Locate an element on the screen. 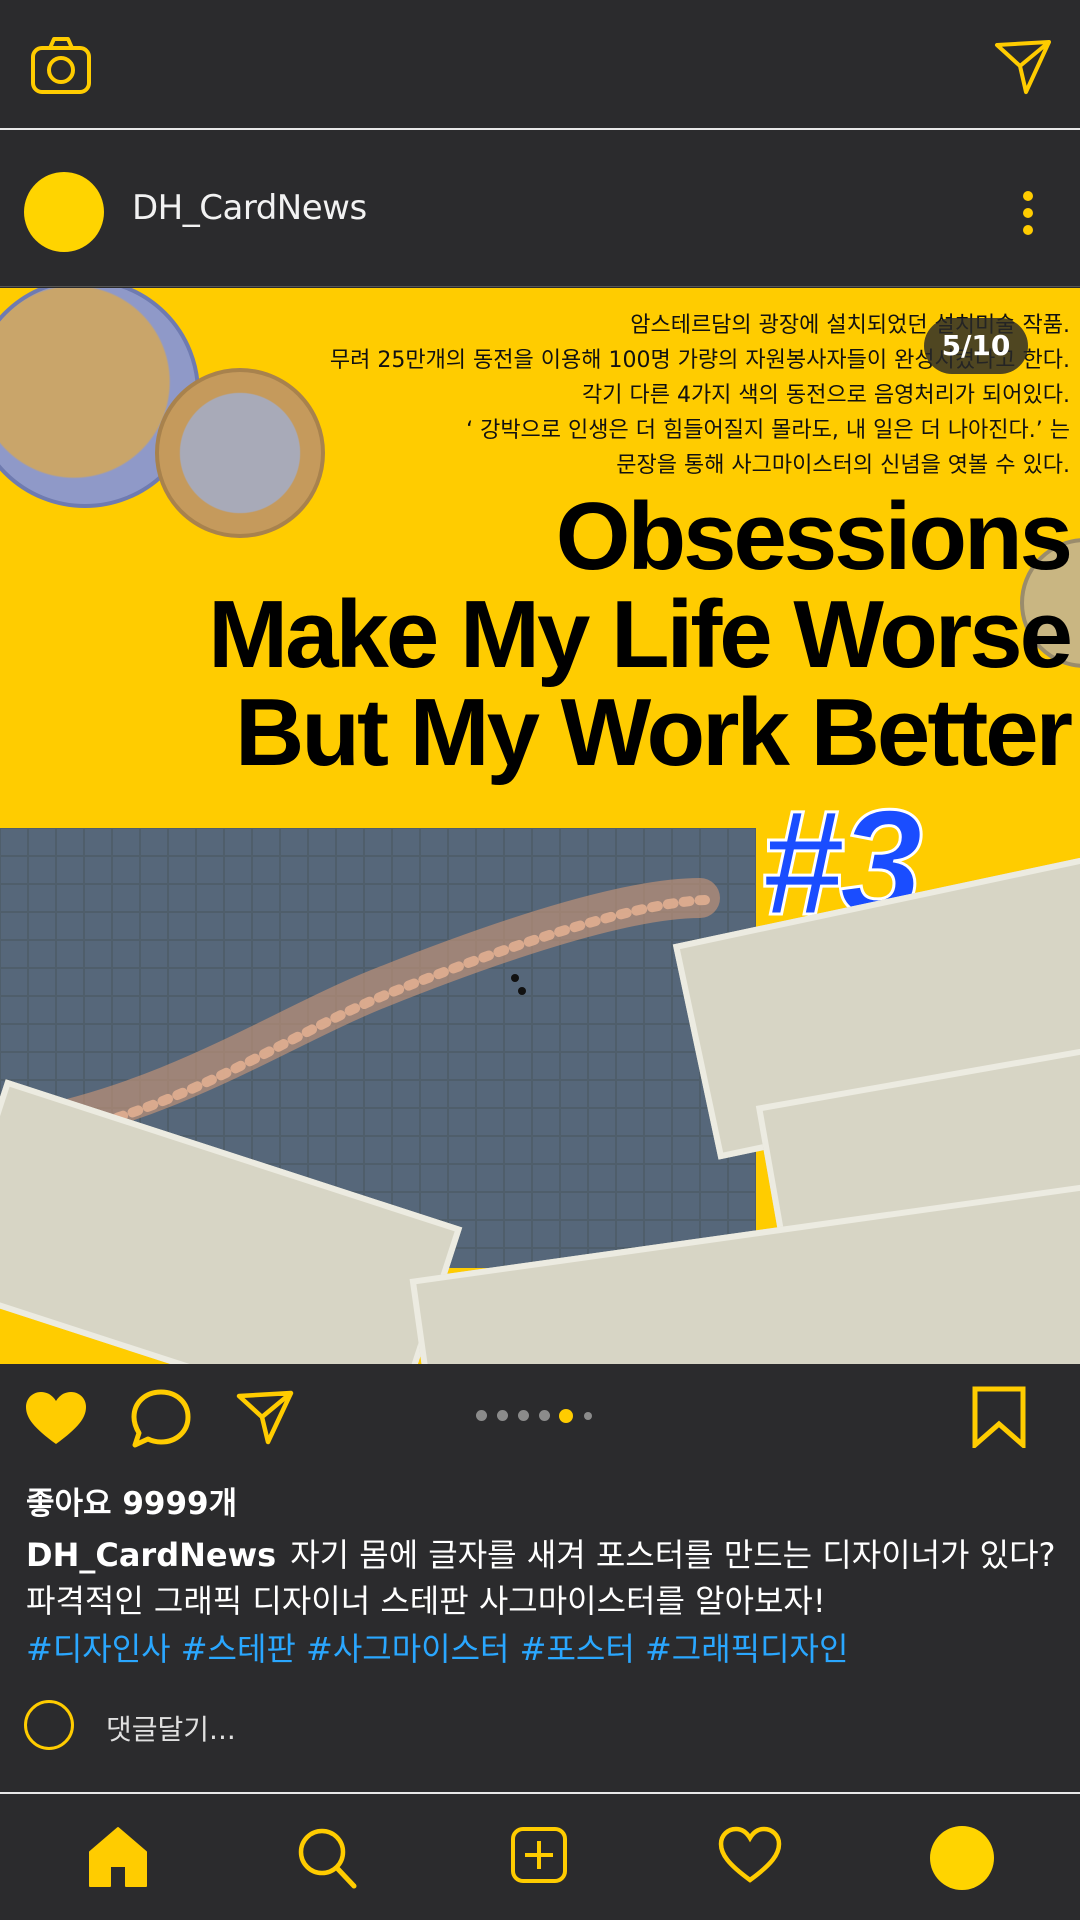 This screenshot has height=1920, width=1080. post-header: DH_CardNews is located at coordinates (540, 208).